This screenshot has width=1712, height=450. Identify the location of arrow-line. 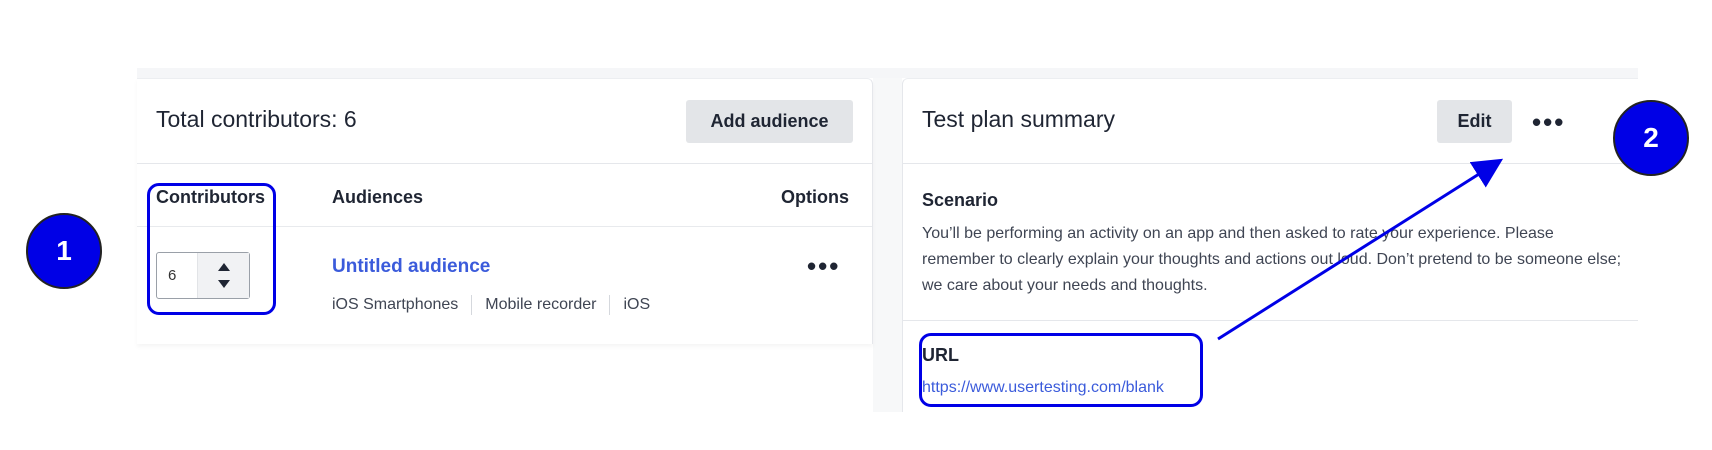
(1360, 249).